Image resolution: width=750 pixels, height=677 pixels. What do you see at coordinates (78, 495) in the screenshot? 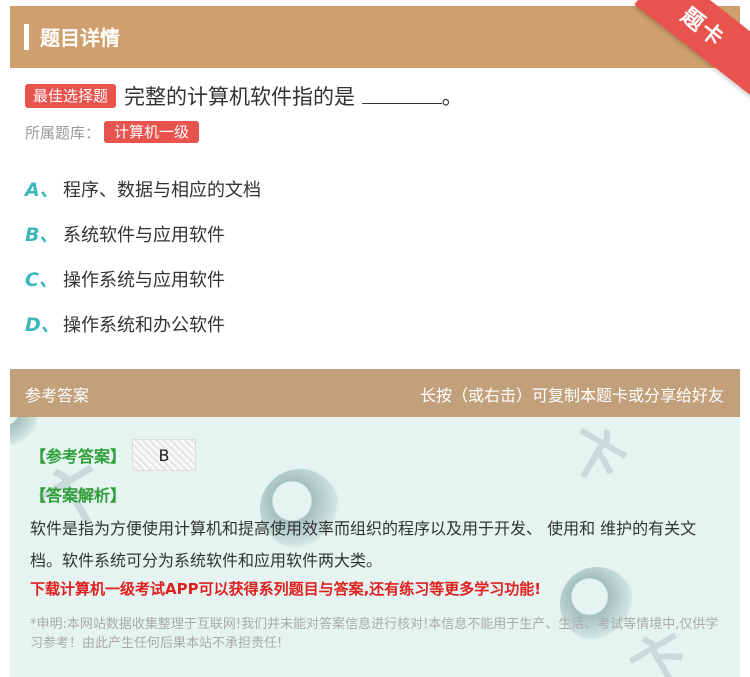
I see `analysis-label: 【答案解析】` at bounding box center [78, 495].